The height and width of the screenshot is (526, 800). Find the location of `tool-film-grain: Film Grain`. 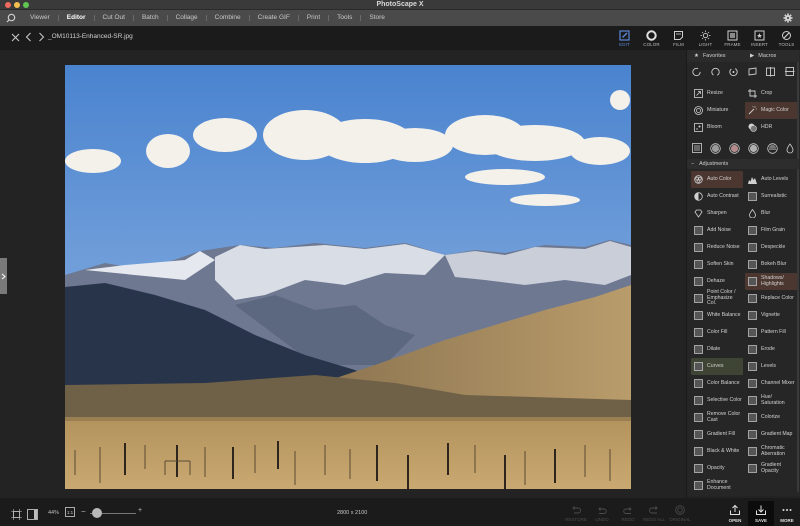

tool-film-grain: Film Grain is located at coordinates (771, 230).